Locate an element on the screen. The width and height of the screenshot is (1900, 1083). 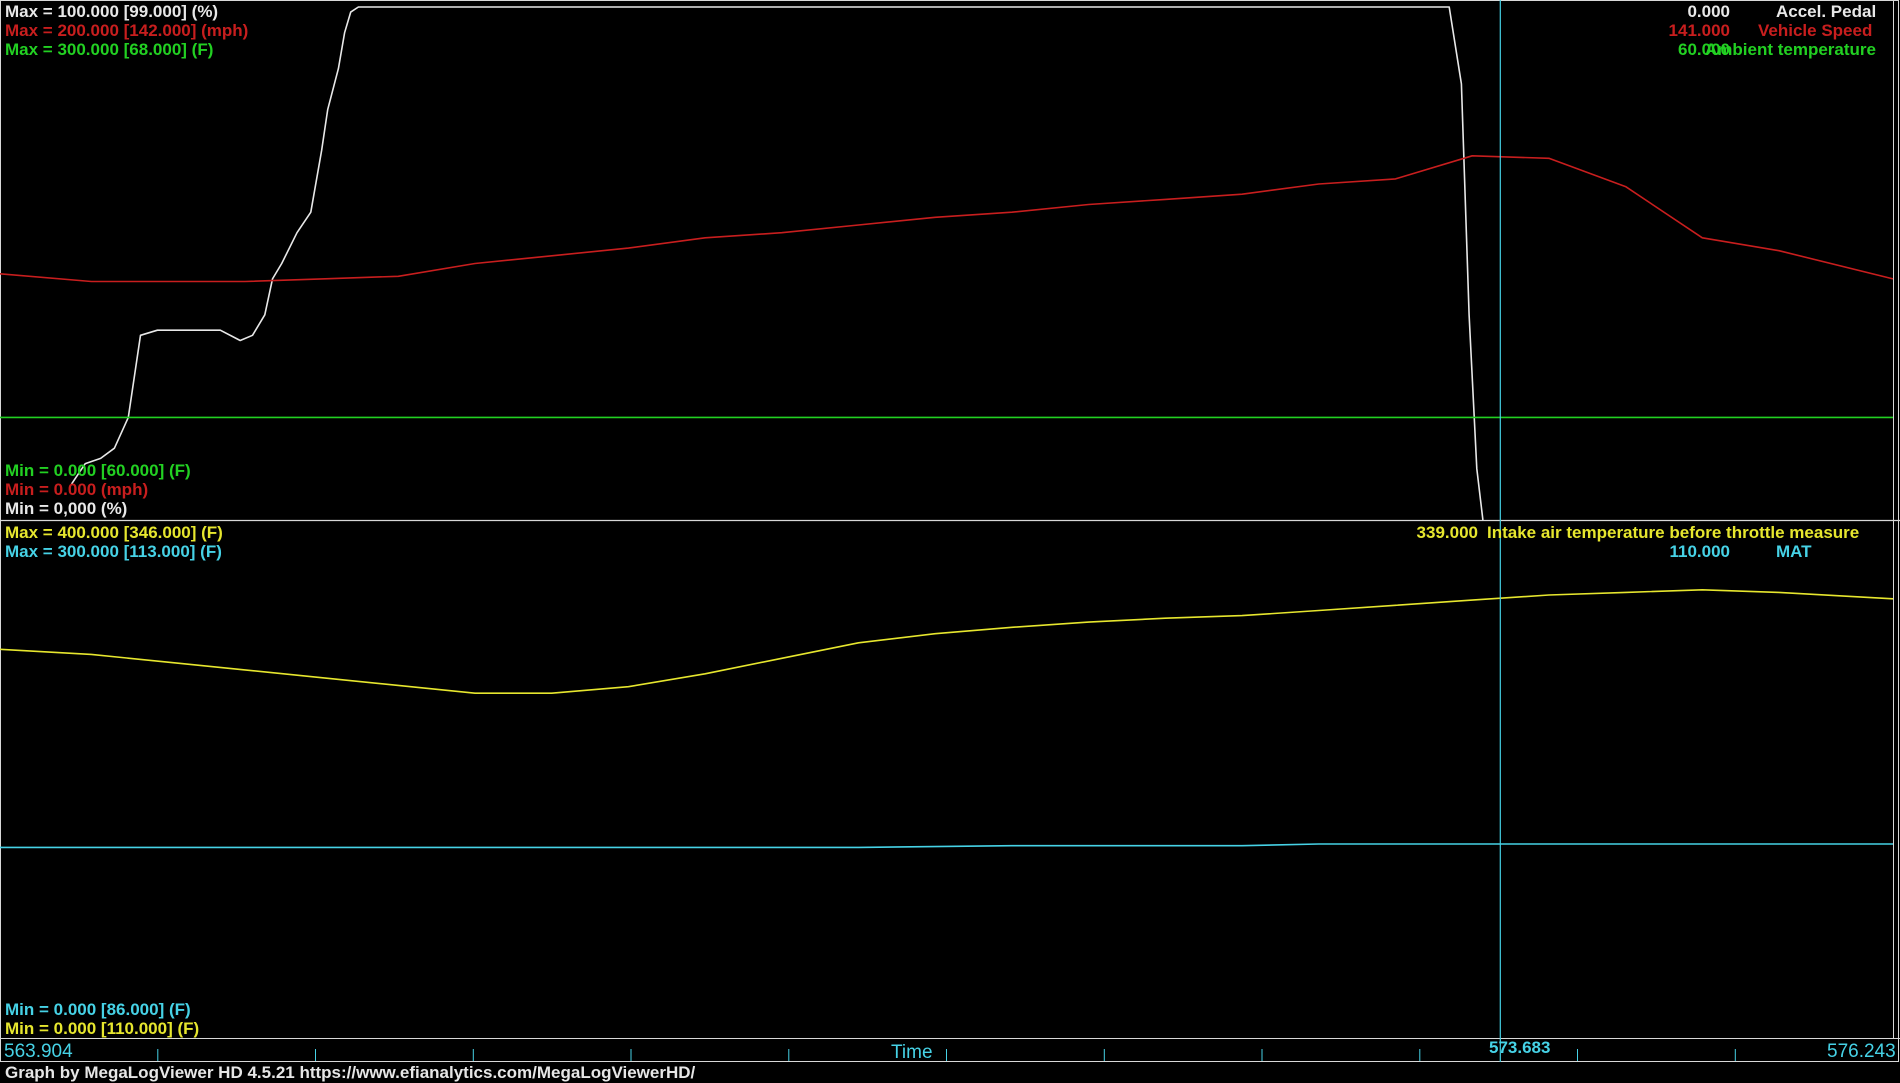
mat-min-label: Min = 0.000 [86.000] (F) is located at coordinates (98, 1009).